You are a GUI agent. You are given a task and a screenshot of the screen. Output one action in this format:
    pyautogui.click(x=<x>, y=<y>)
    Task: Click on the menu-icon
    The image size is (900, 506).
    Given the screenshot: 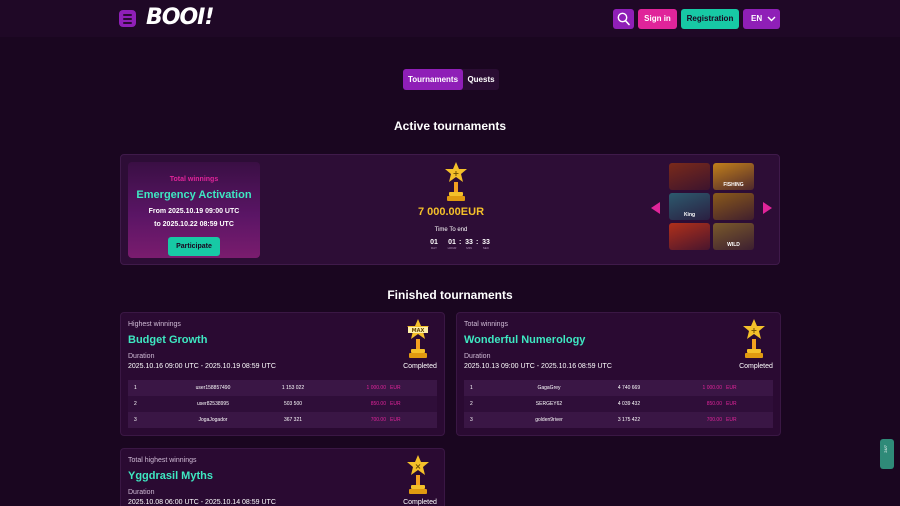 What is the action you would take?
    pyautogui.click(x=127, y=18)
    